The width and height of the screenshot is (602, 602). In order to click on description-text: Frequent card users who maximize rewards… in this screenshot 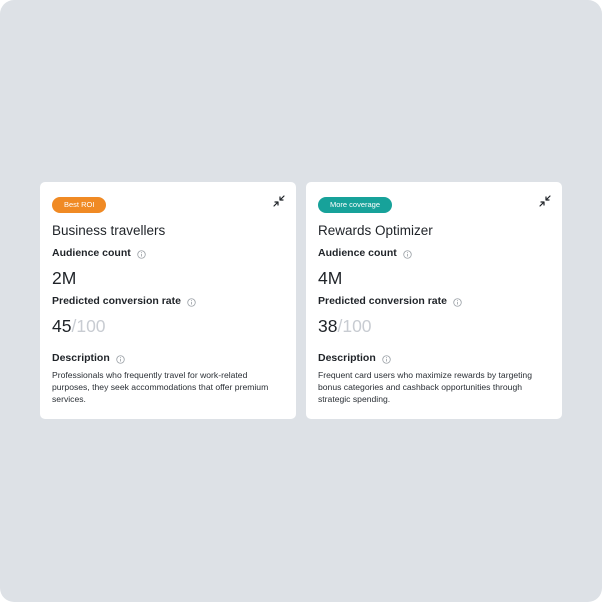, I will do `click(425, 387)`.